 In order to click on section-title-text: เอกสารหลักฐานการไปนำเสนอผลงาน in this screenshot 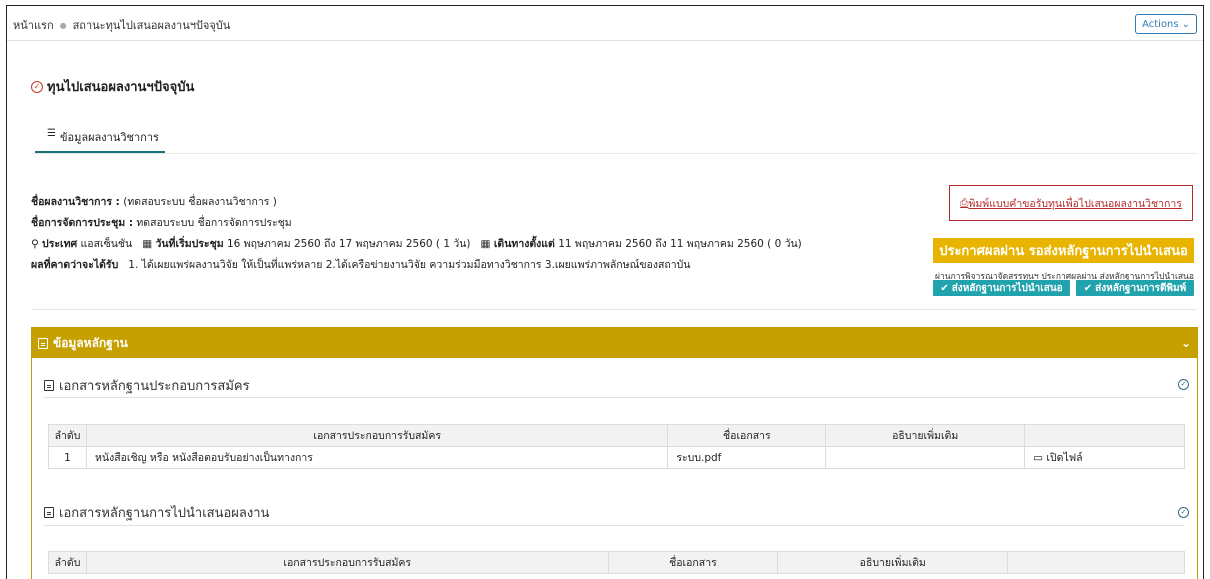, I will do `click(164, 513)`.